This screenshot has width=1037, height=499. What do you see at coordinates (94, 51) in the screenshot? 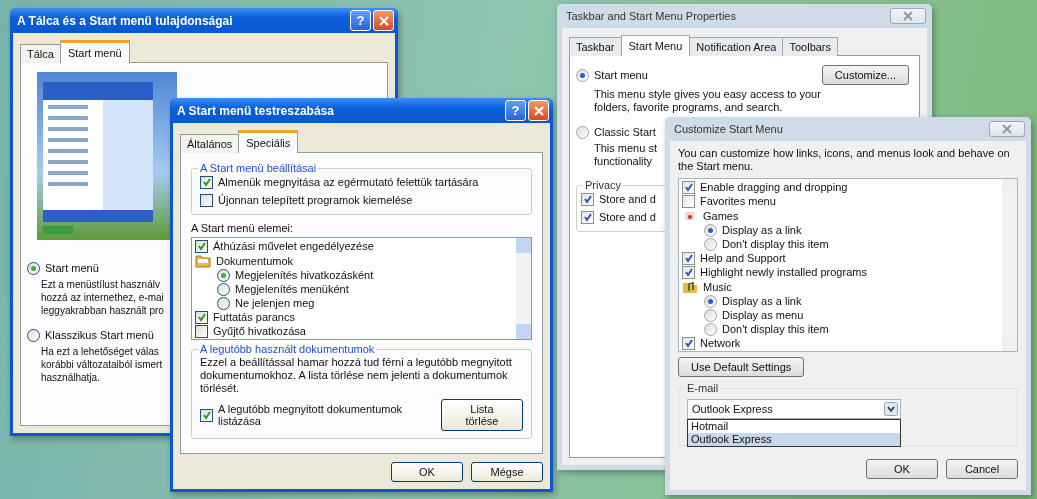
I see `tab: Start menü` at bounding box center [94, 51].